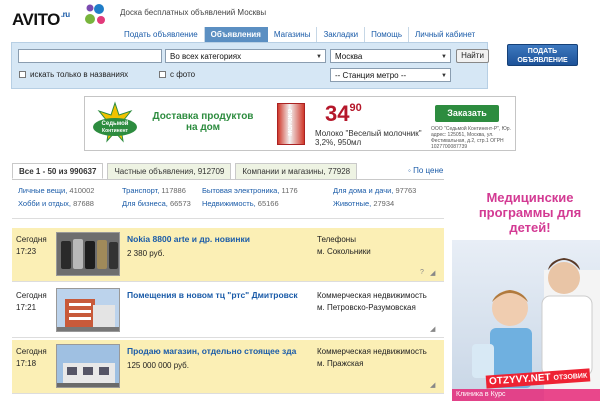  I want to click on milk-pack-label: МОЛОКО, so click(291, 122).